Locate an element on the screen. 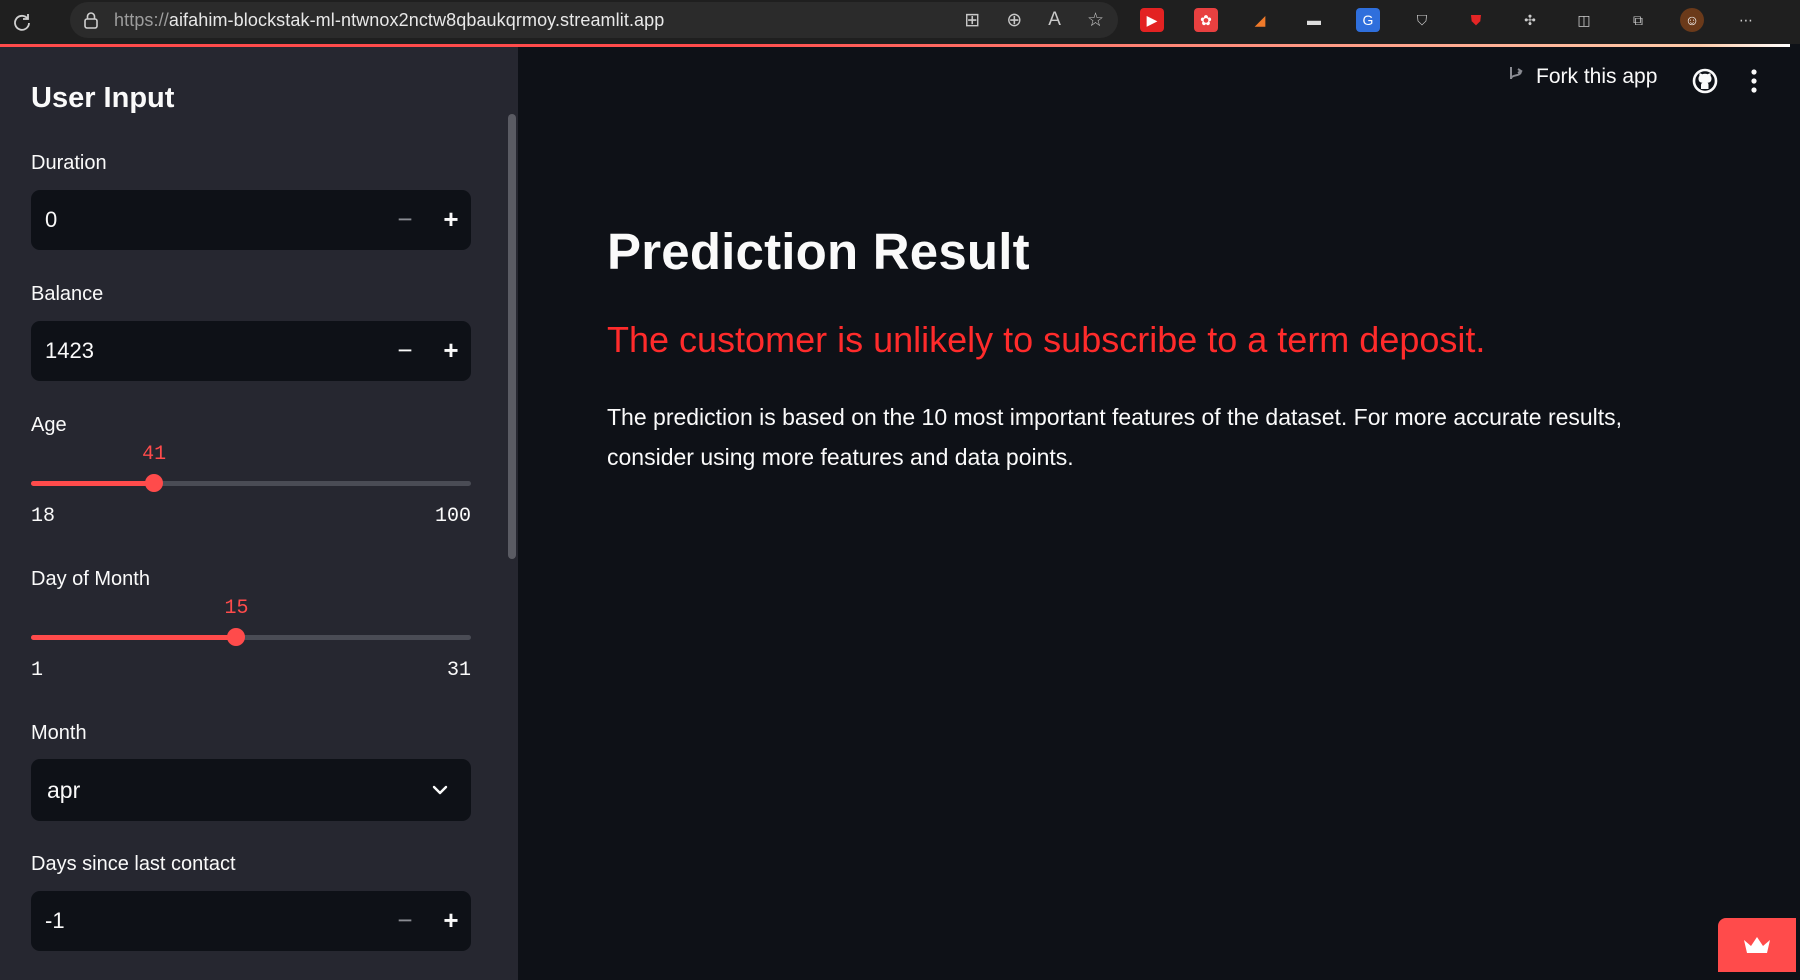  age-min-label: 18 is located at coordinates (43, 516).